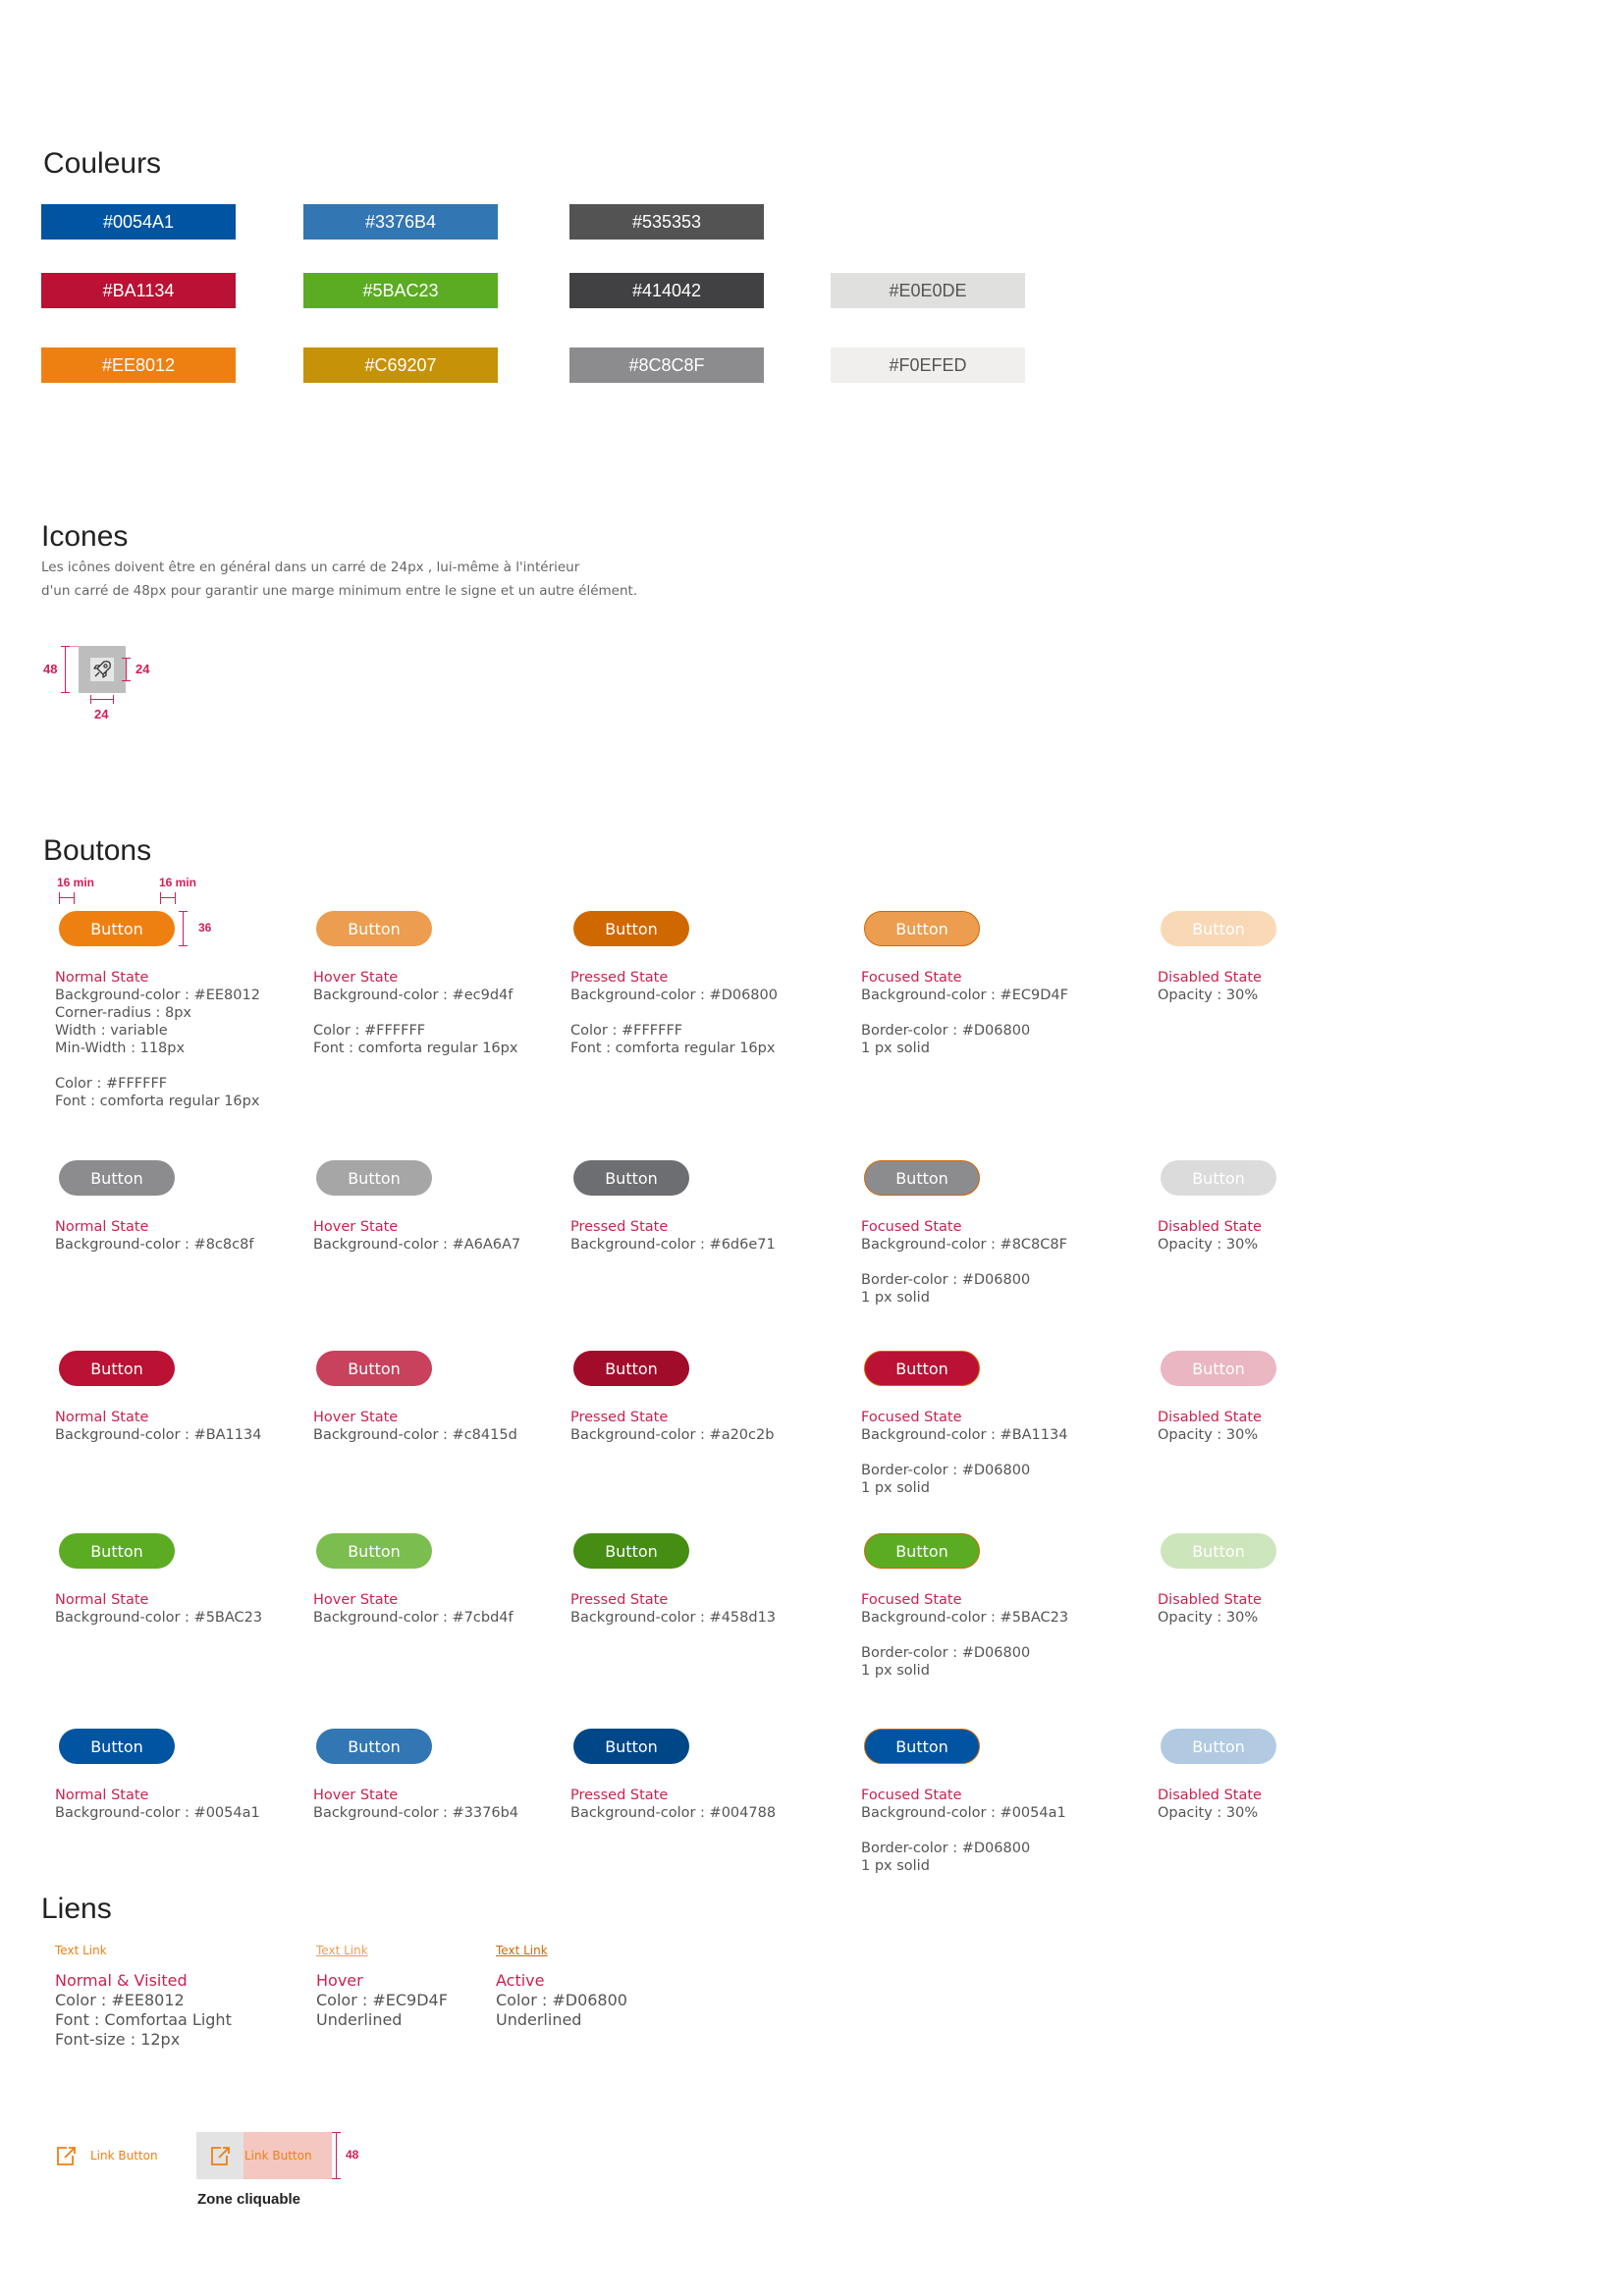  Describe the element at coordinates (114, 2155) in the screenshot. I see `link-button: Link Button` at that location.